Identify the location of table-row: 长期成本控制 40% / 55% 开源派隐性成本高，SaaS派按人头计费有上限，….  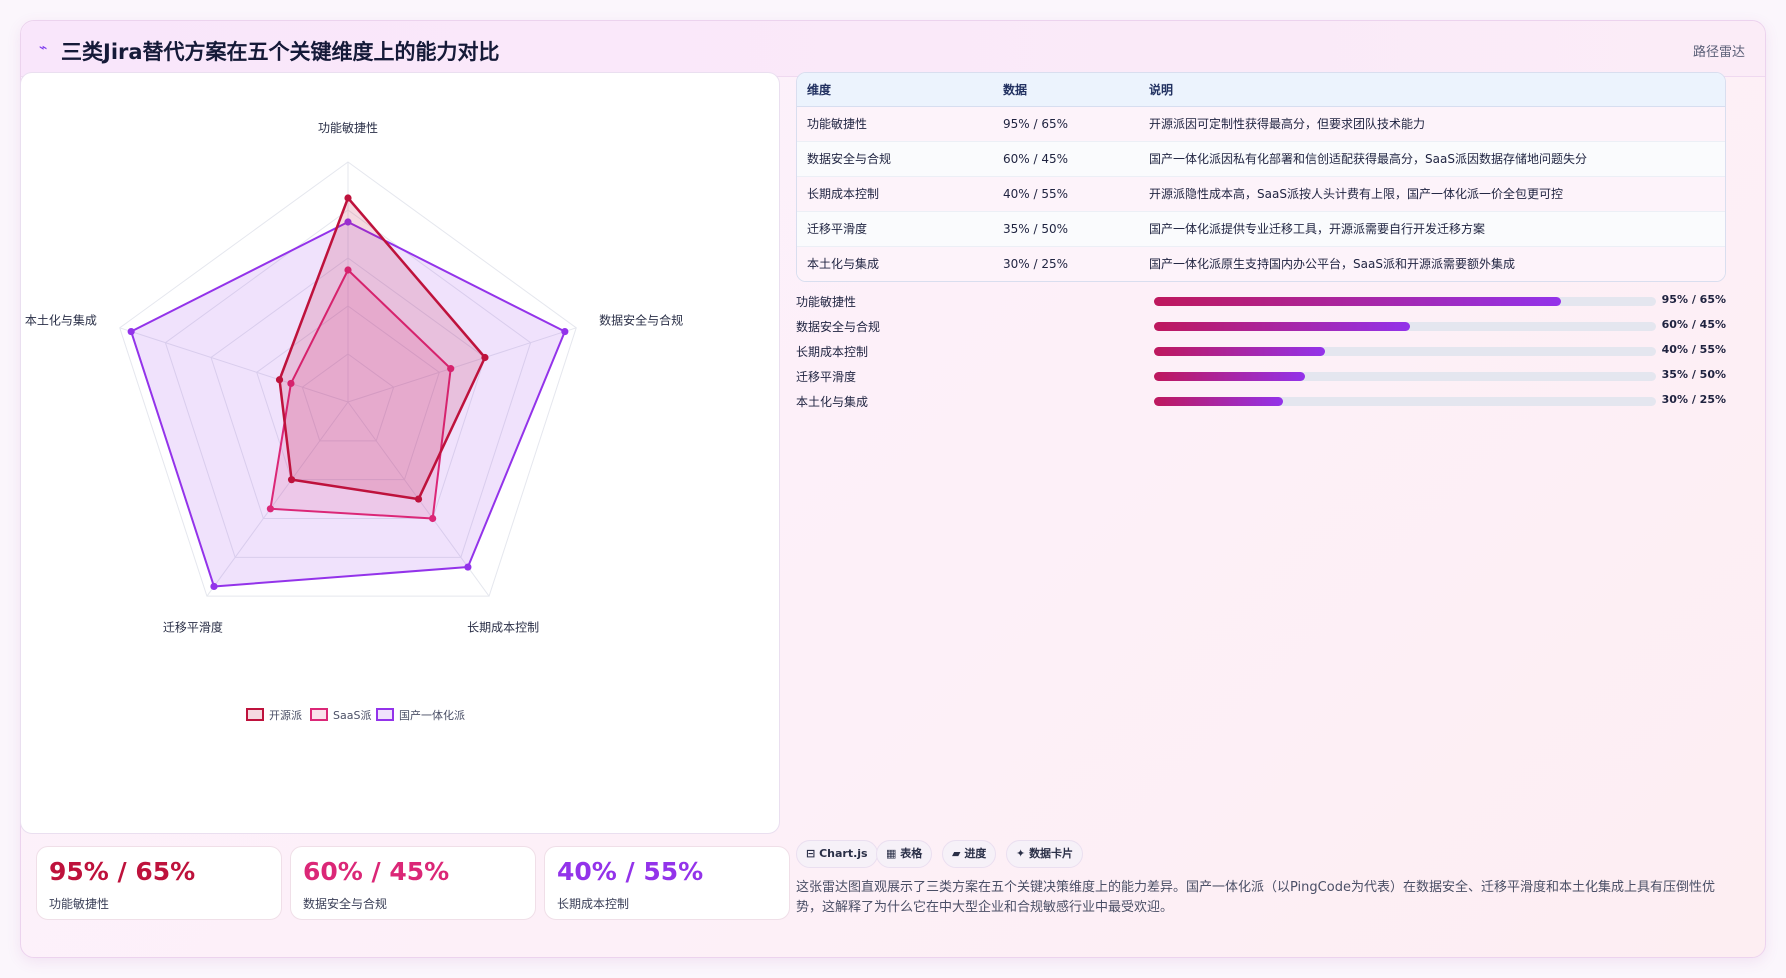
(1261, 194).